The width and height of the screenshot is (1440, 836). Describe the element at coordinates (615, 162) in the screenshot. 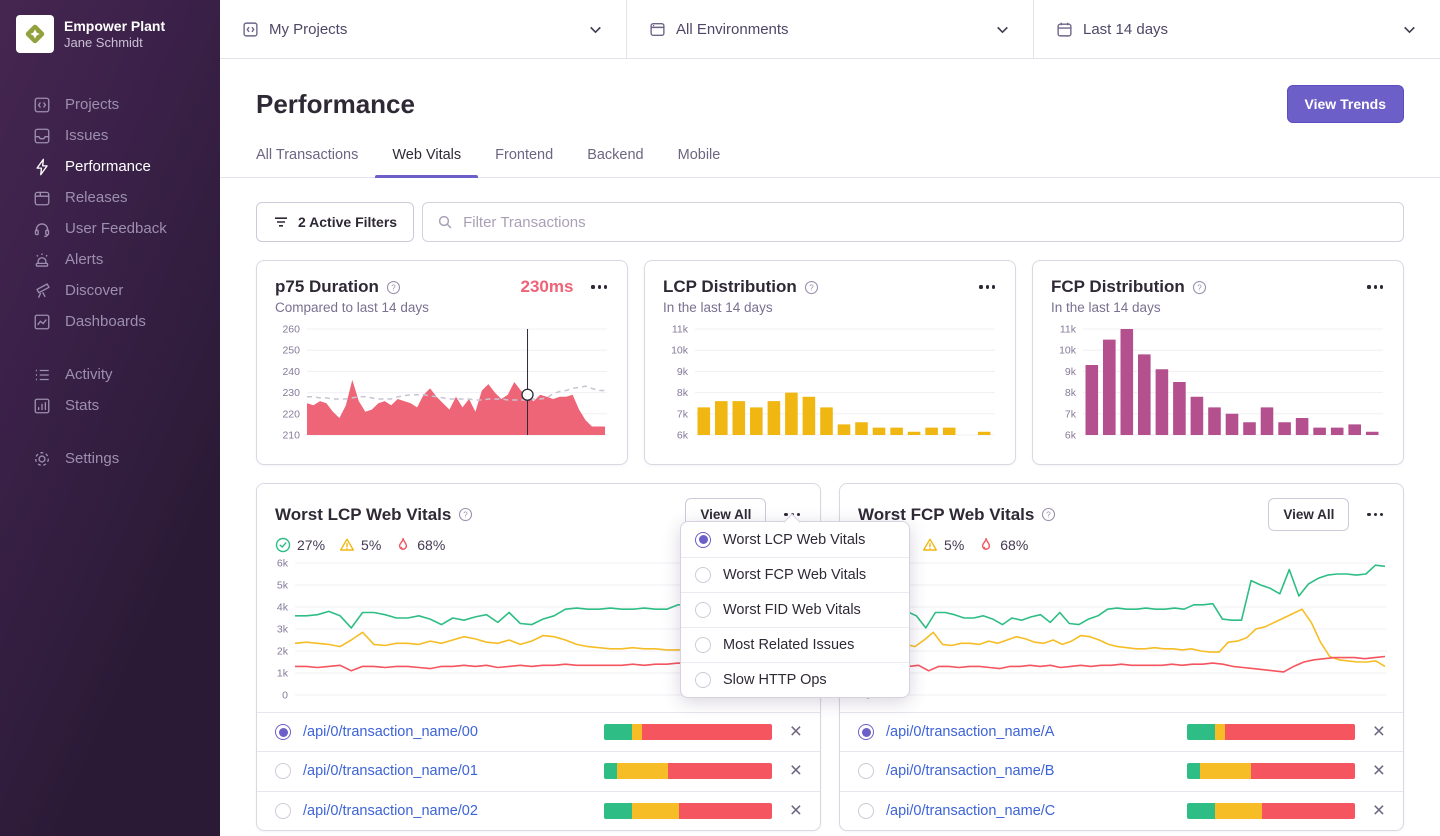

I see `tab-backend: Backend` at that location.